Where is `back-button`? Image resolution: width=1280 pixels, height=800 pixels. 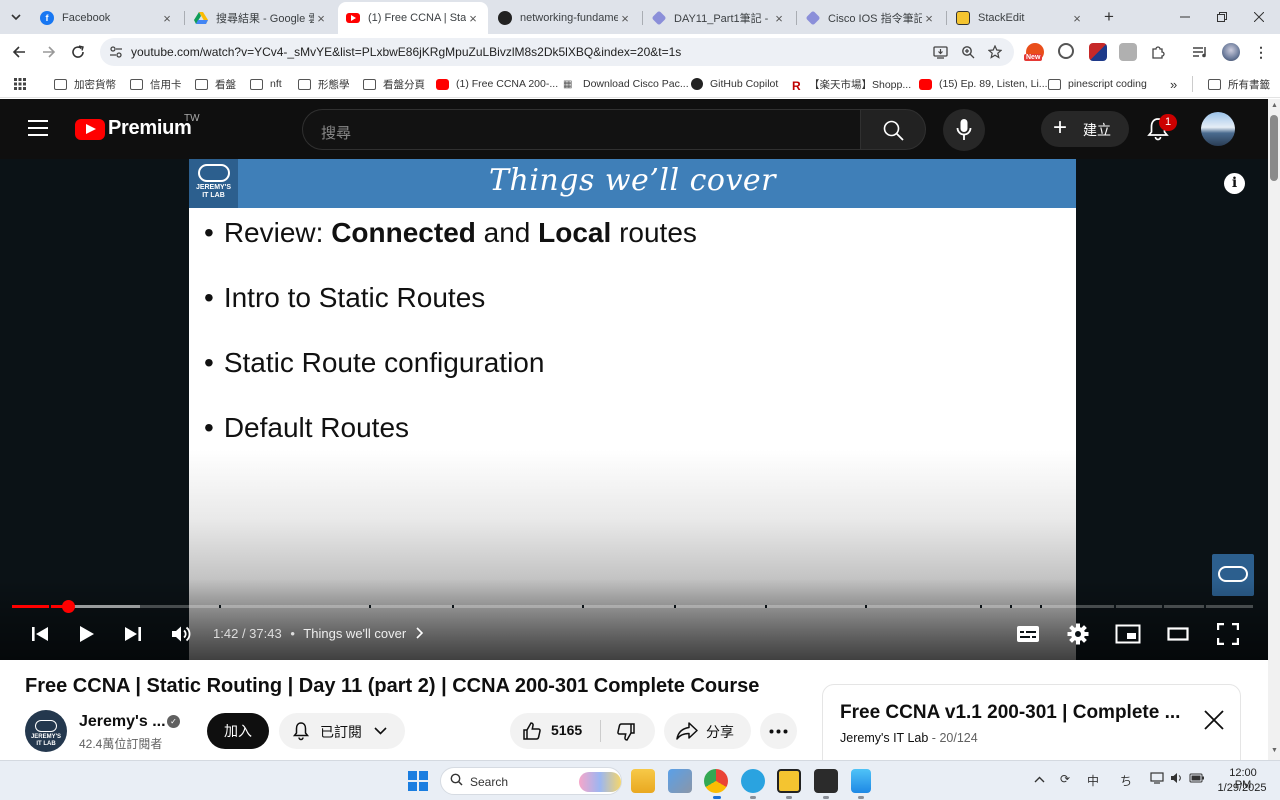
back-button is located at coordinates (19, 52).